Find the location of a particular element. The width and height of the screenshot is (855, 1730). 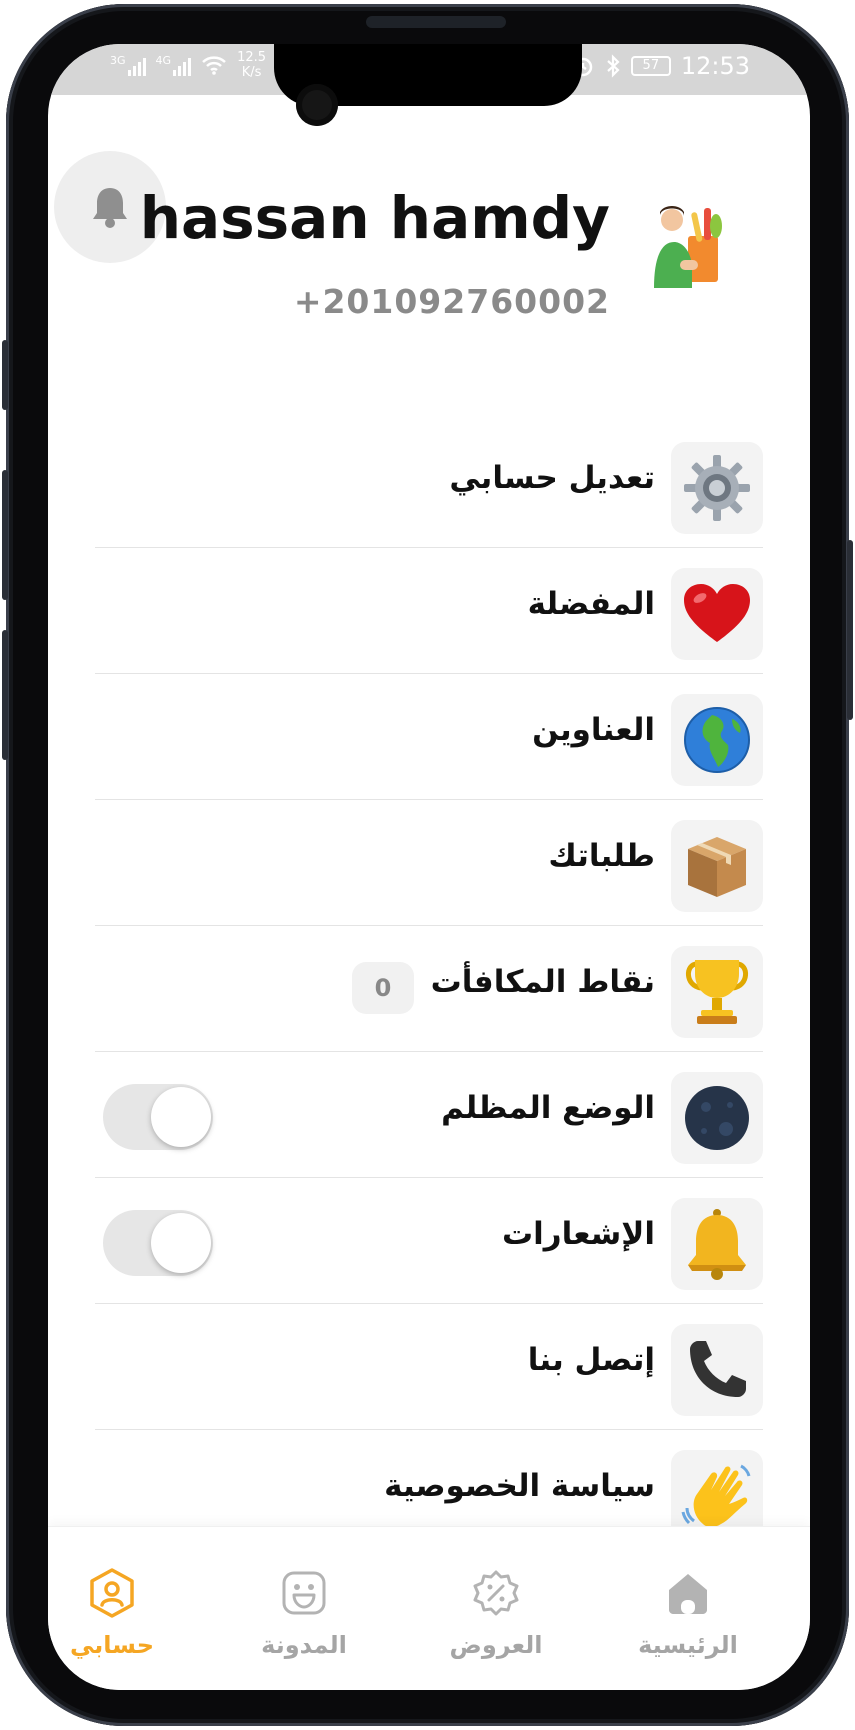

network-speed: 12.5 K/s is located at coordinates (251, 65).